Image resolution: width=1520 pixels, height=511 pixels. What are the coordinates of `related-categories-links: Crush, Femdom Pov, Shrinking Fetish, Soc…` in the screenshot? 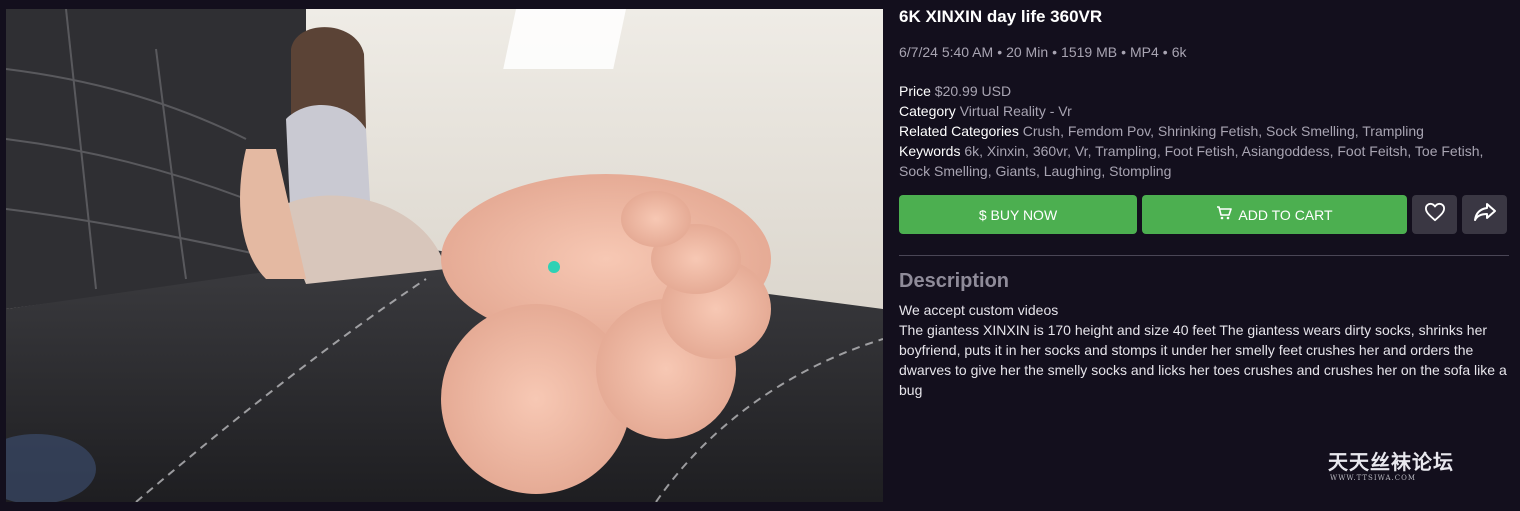 It's located at (1223, 131).